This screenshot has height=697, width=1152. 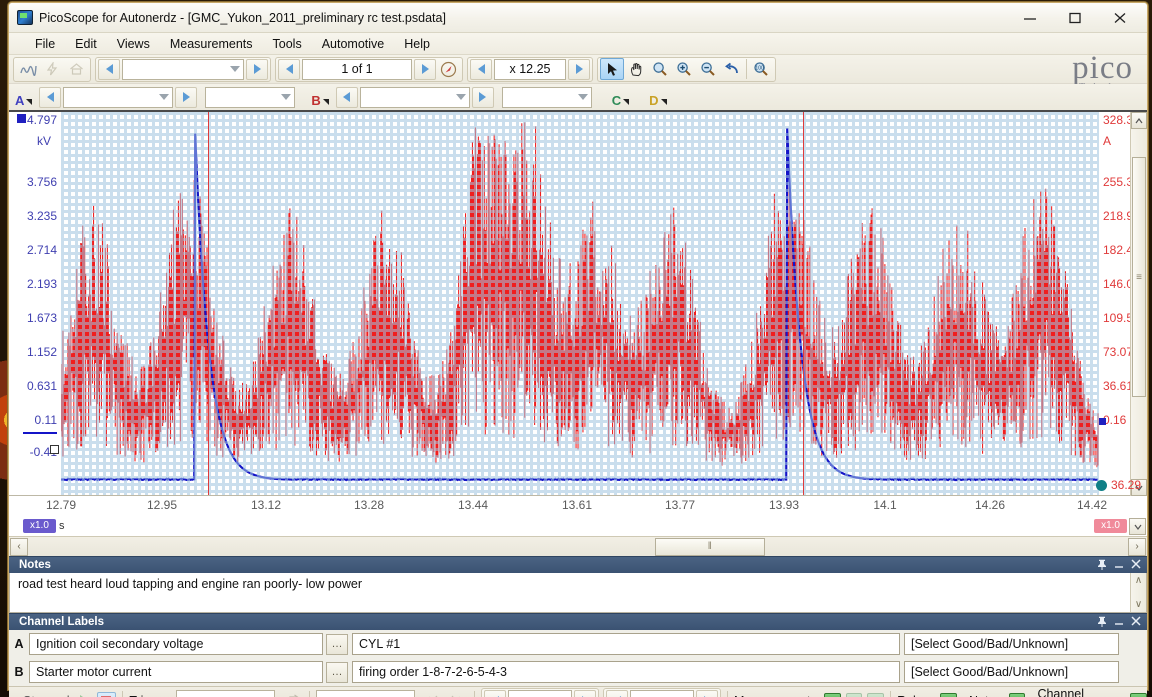 What do you see at coordinates (176, 672) in the screenshot?
I see `channel-b-signal-combo: Starter motor current` at bounding box center [176, 672].